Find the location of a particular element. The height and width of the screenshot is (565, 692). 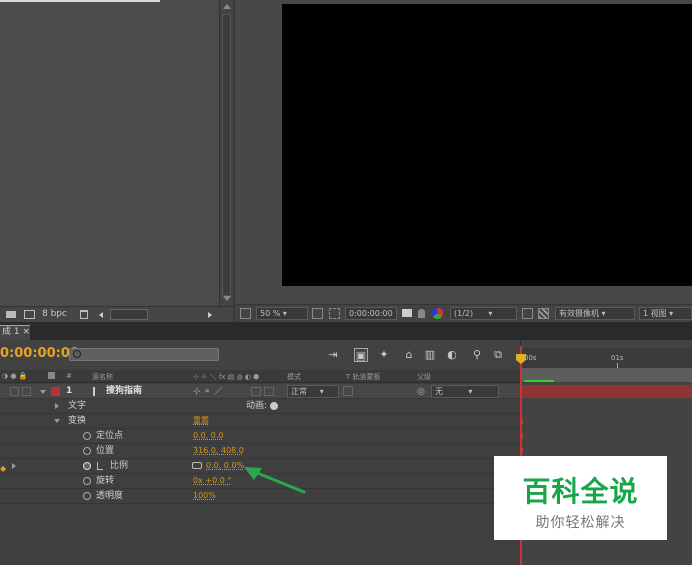

parent-column-header: 父级 is located at coordinates (424, 377).